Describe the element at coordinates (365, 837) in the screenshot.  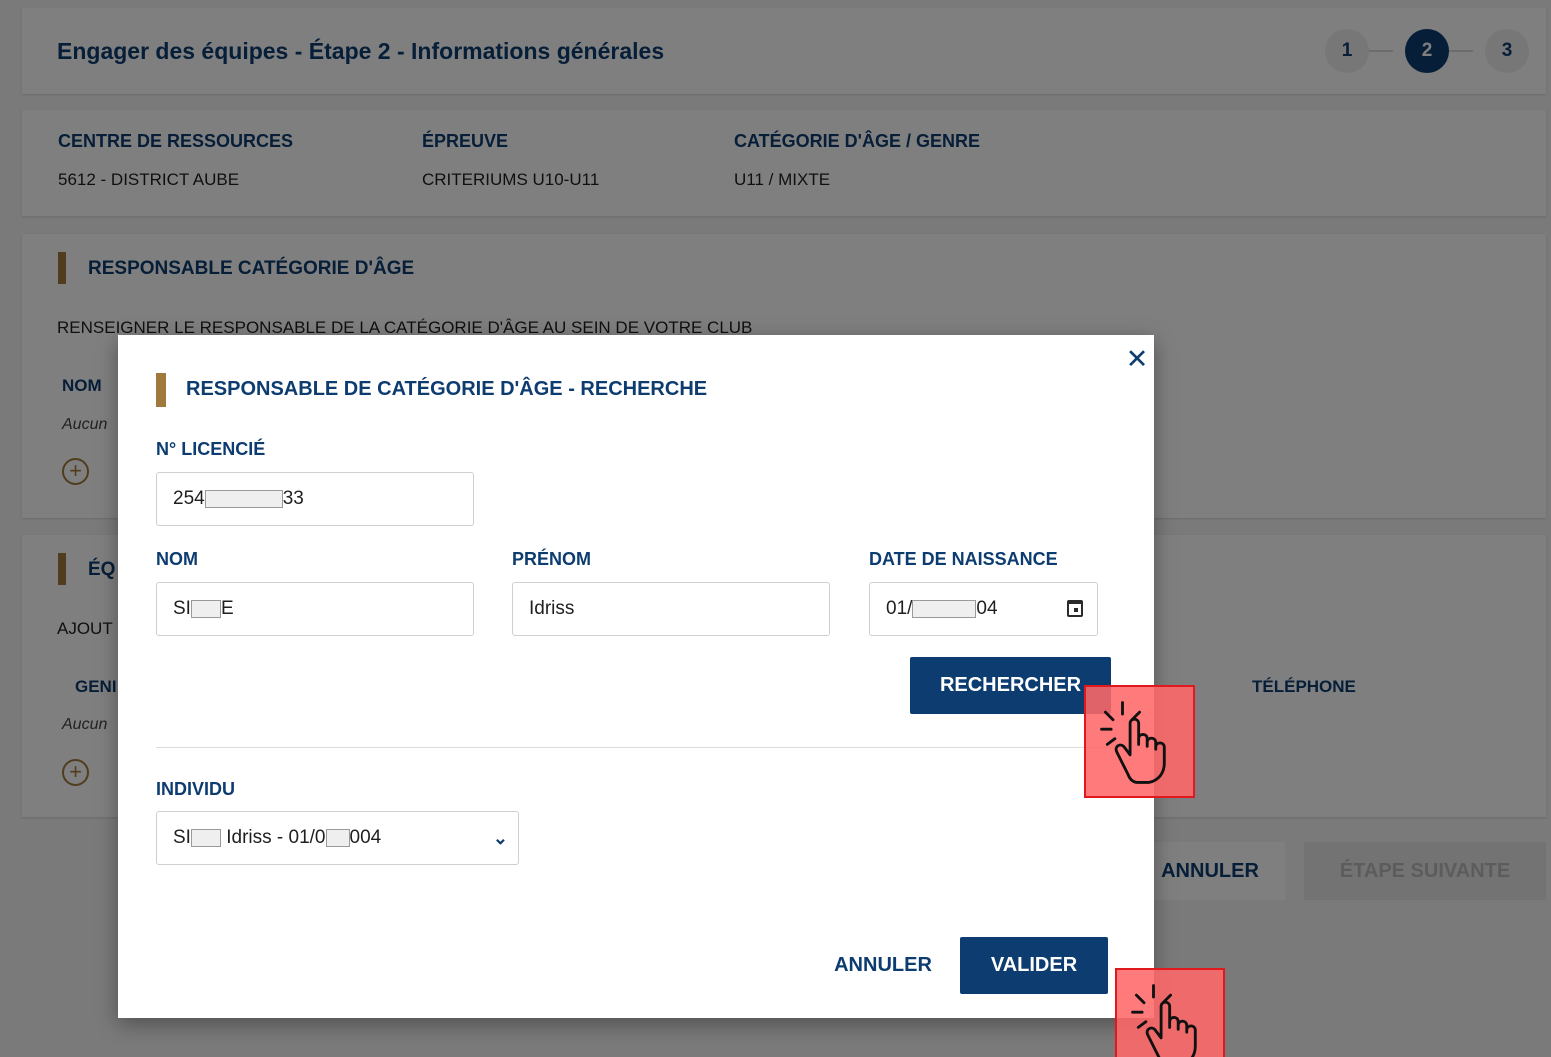
I see `individu-value-suffix: 004` at that location.